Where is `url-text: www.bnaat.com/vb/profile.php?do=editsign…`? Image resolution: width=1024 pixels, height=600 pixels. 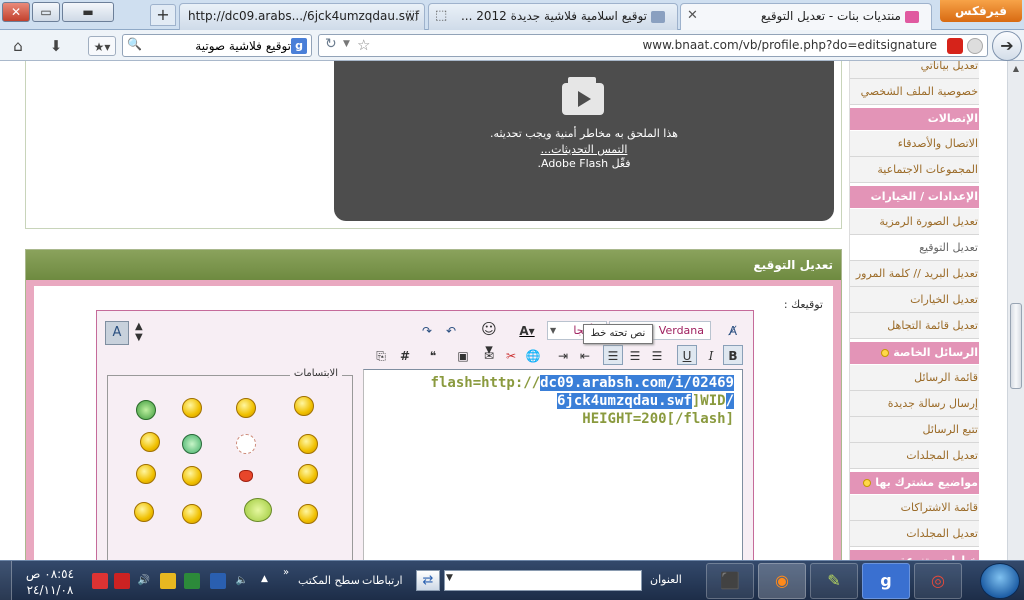
url-text: www.bnaat.com/vb/profile.php?do=editsign… is located at coordinates (789, 45).